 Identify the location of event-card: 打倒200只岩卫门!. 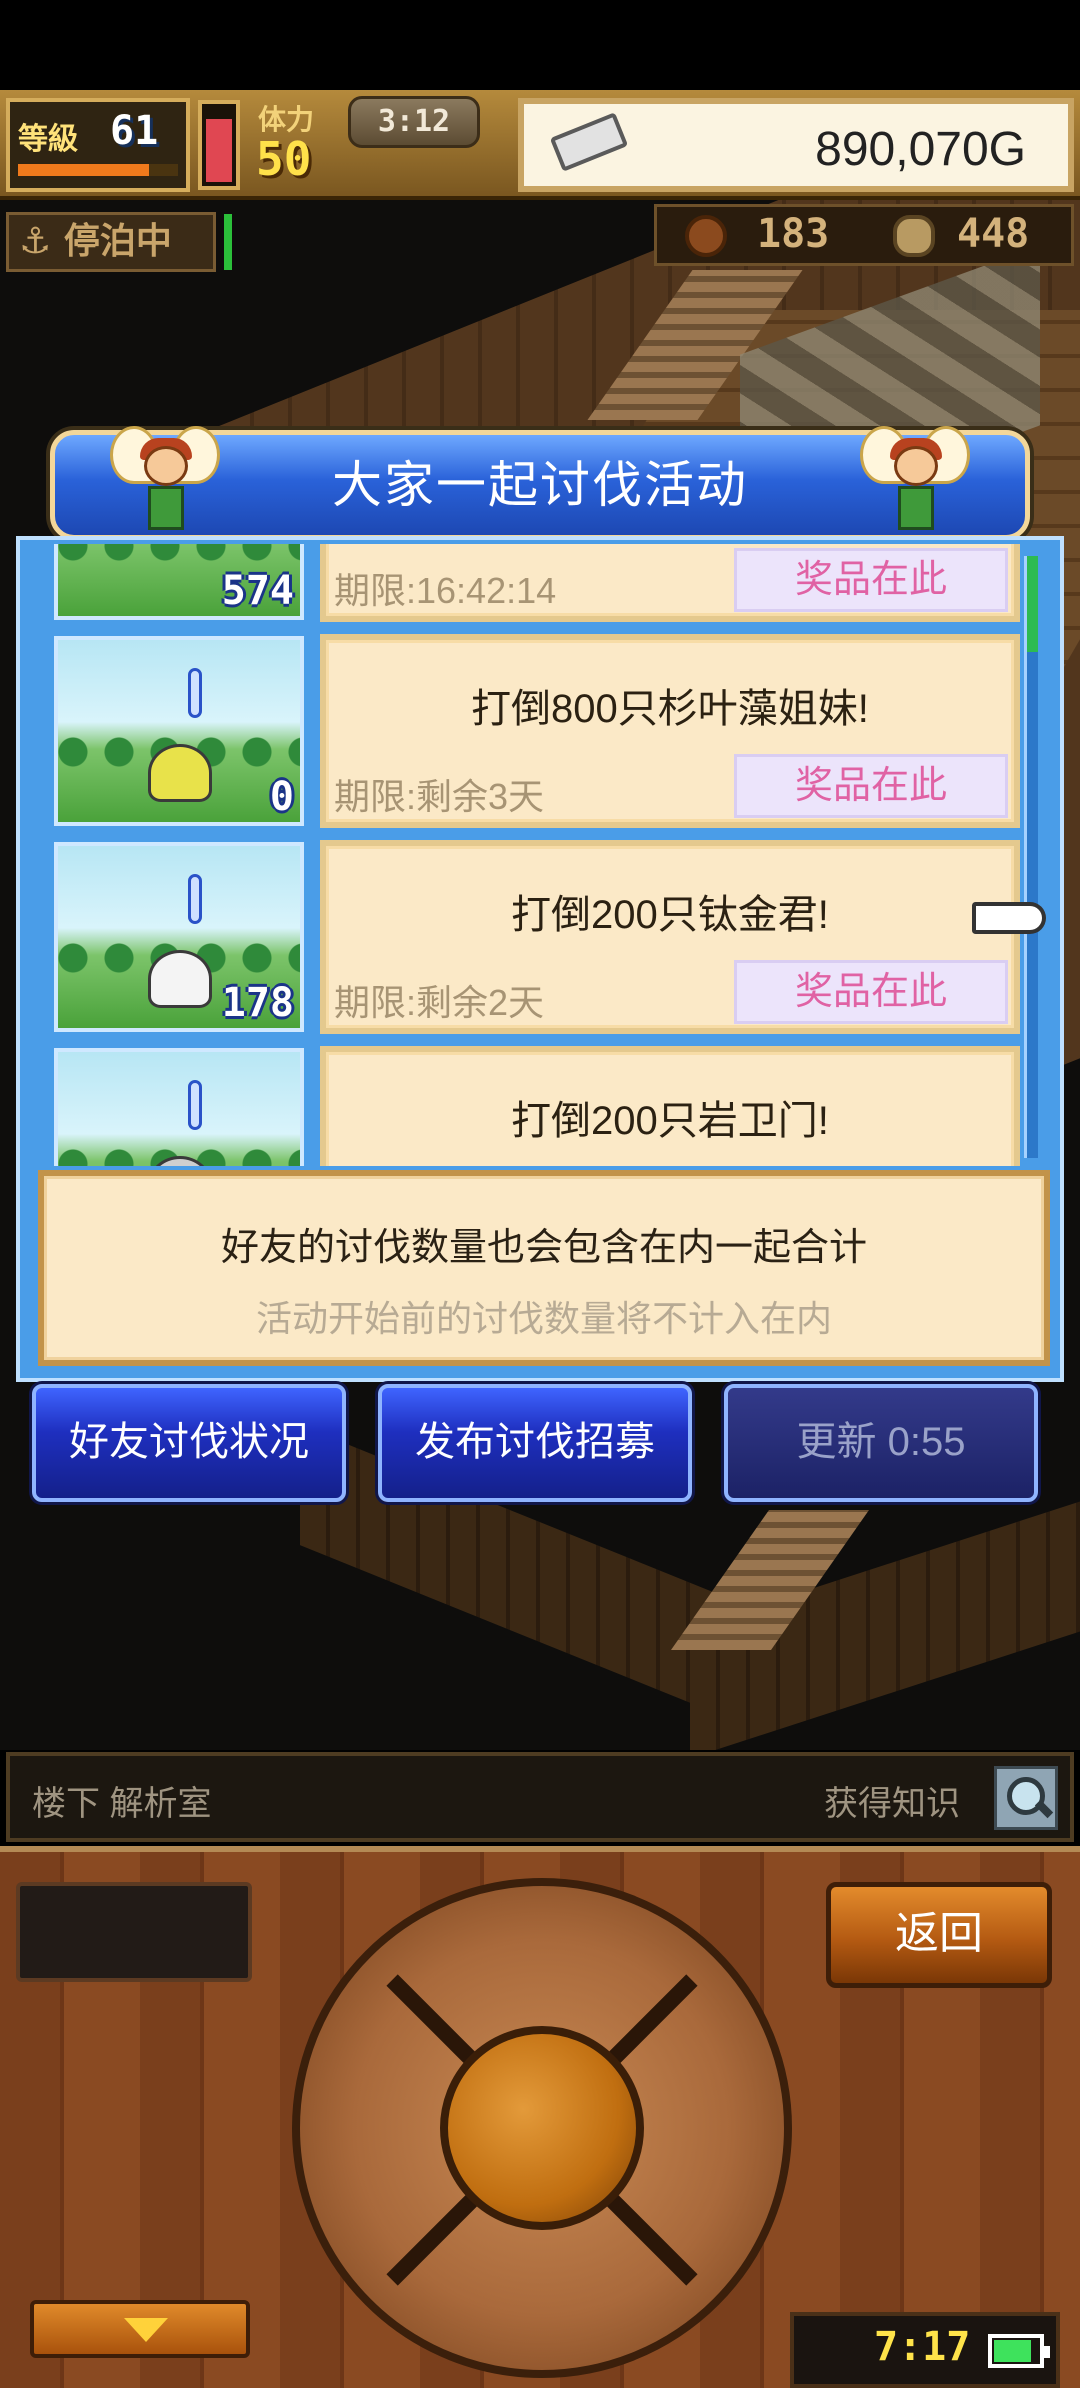
(670, 1106).